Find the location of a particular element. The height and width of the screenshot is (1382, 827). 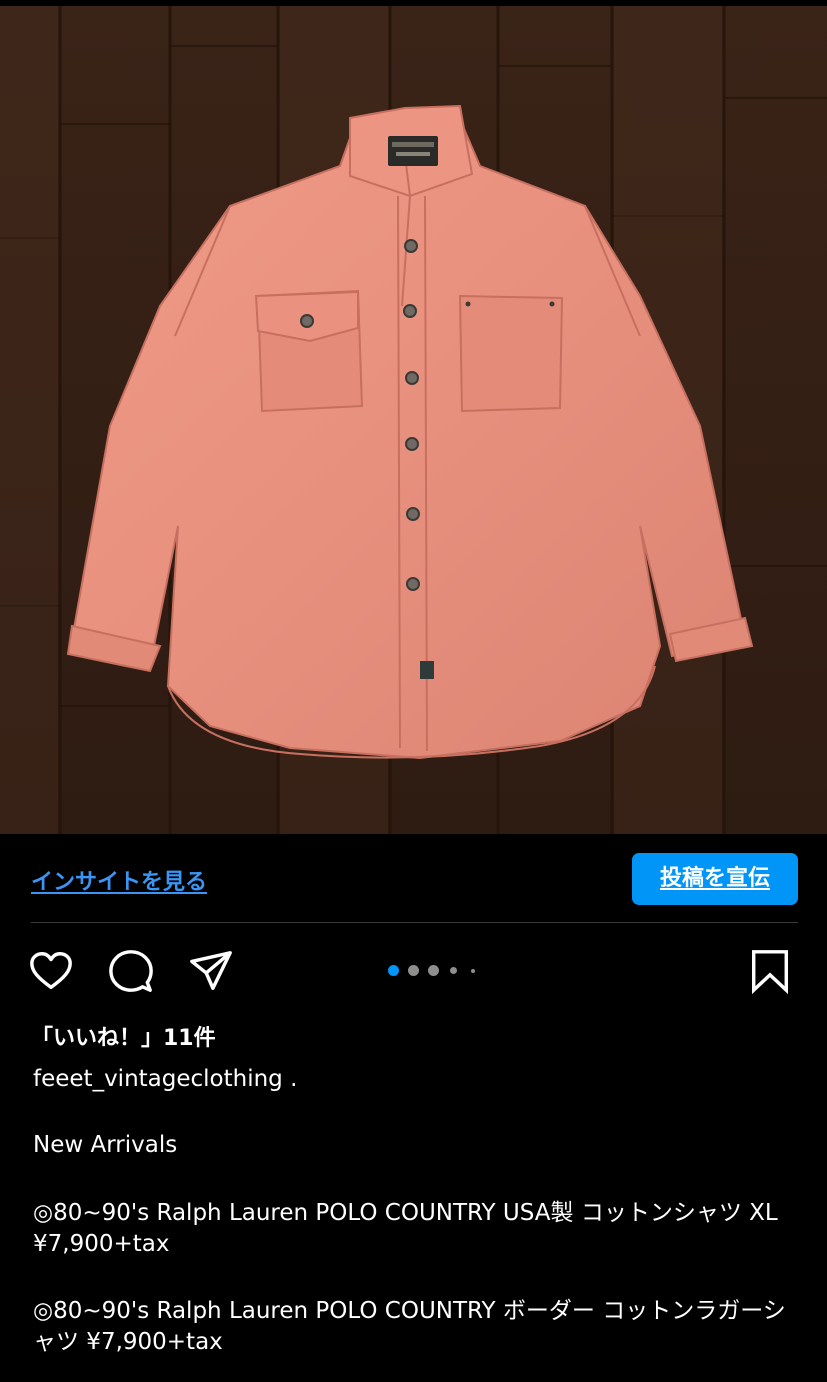

carousel-dot-active is located at coordinates (393, 970).